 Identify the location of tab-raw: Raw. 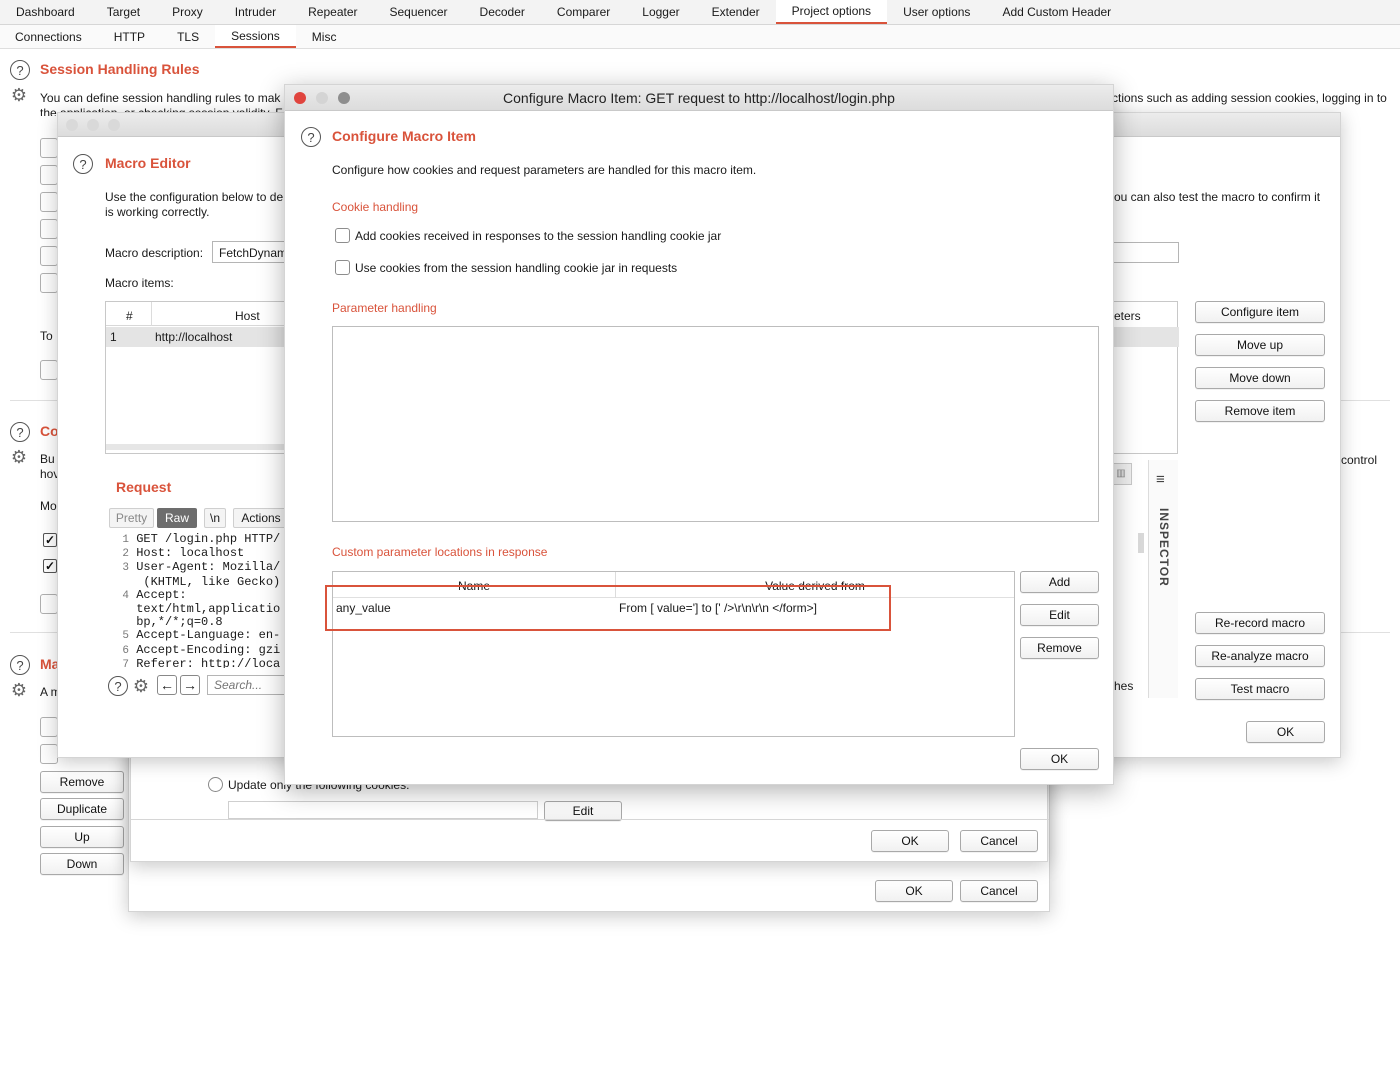
(177, 518).